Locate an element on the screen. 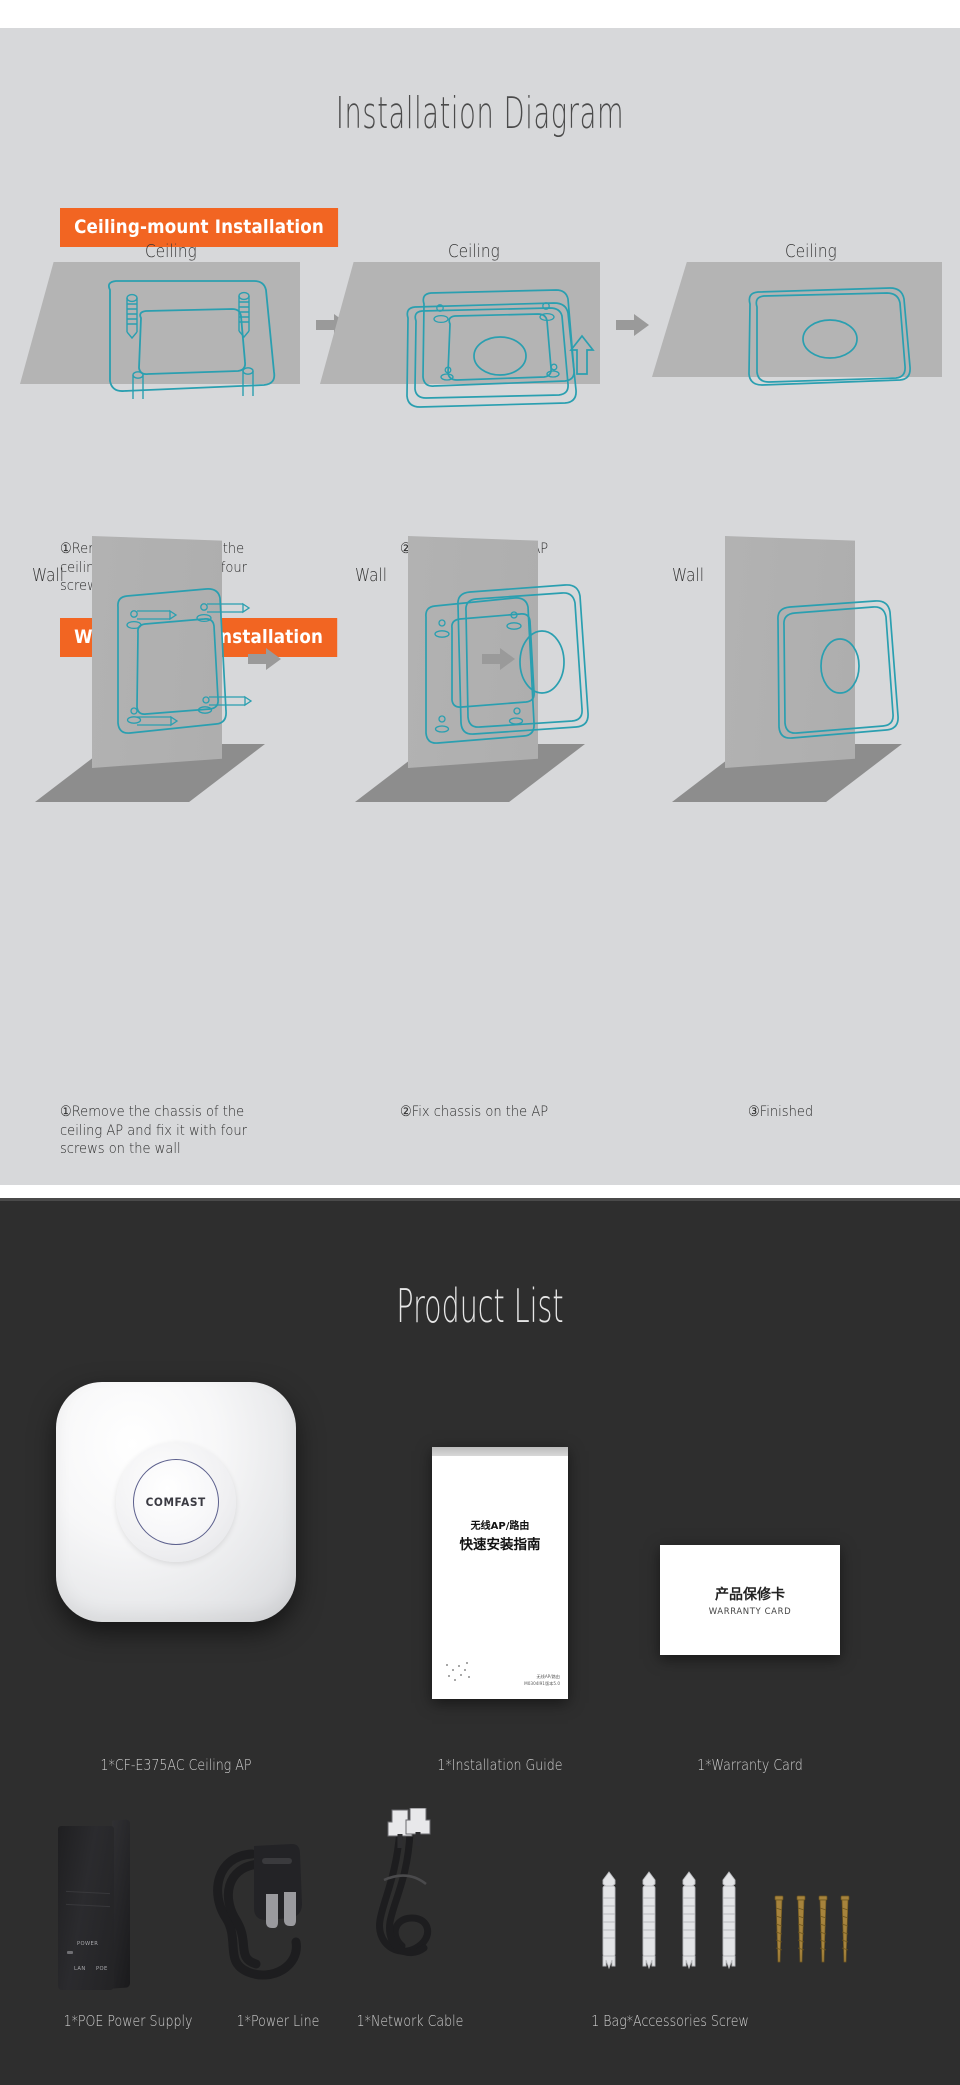  wall-step-2-surface-label: Wall is located at coordinates (371, 575).